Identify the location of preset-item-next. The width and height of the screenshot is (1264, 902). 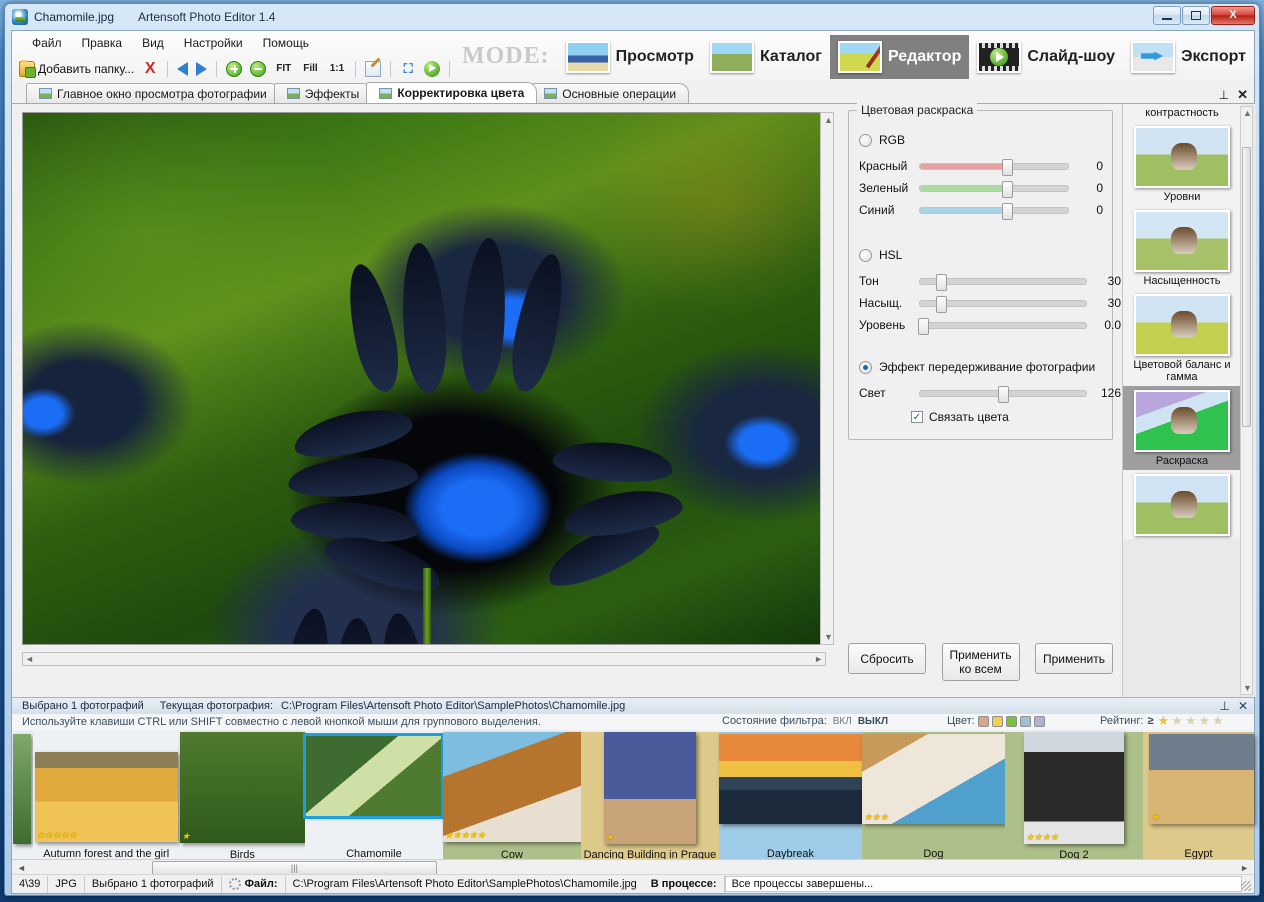
(1182, 504).